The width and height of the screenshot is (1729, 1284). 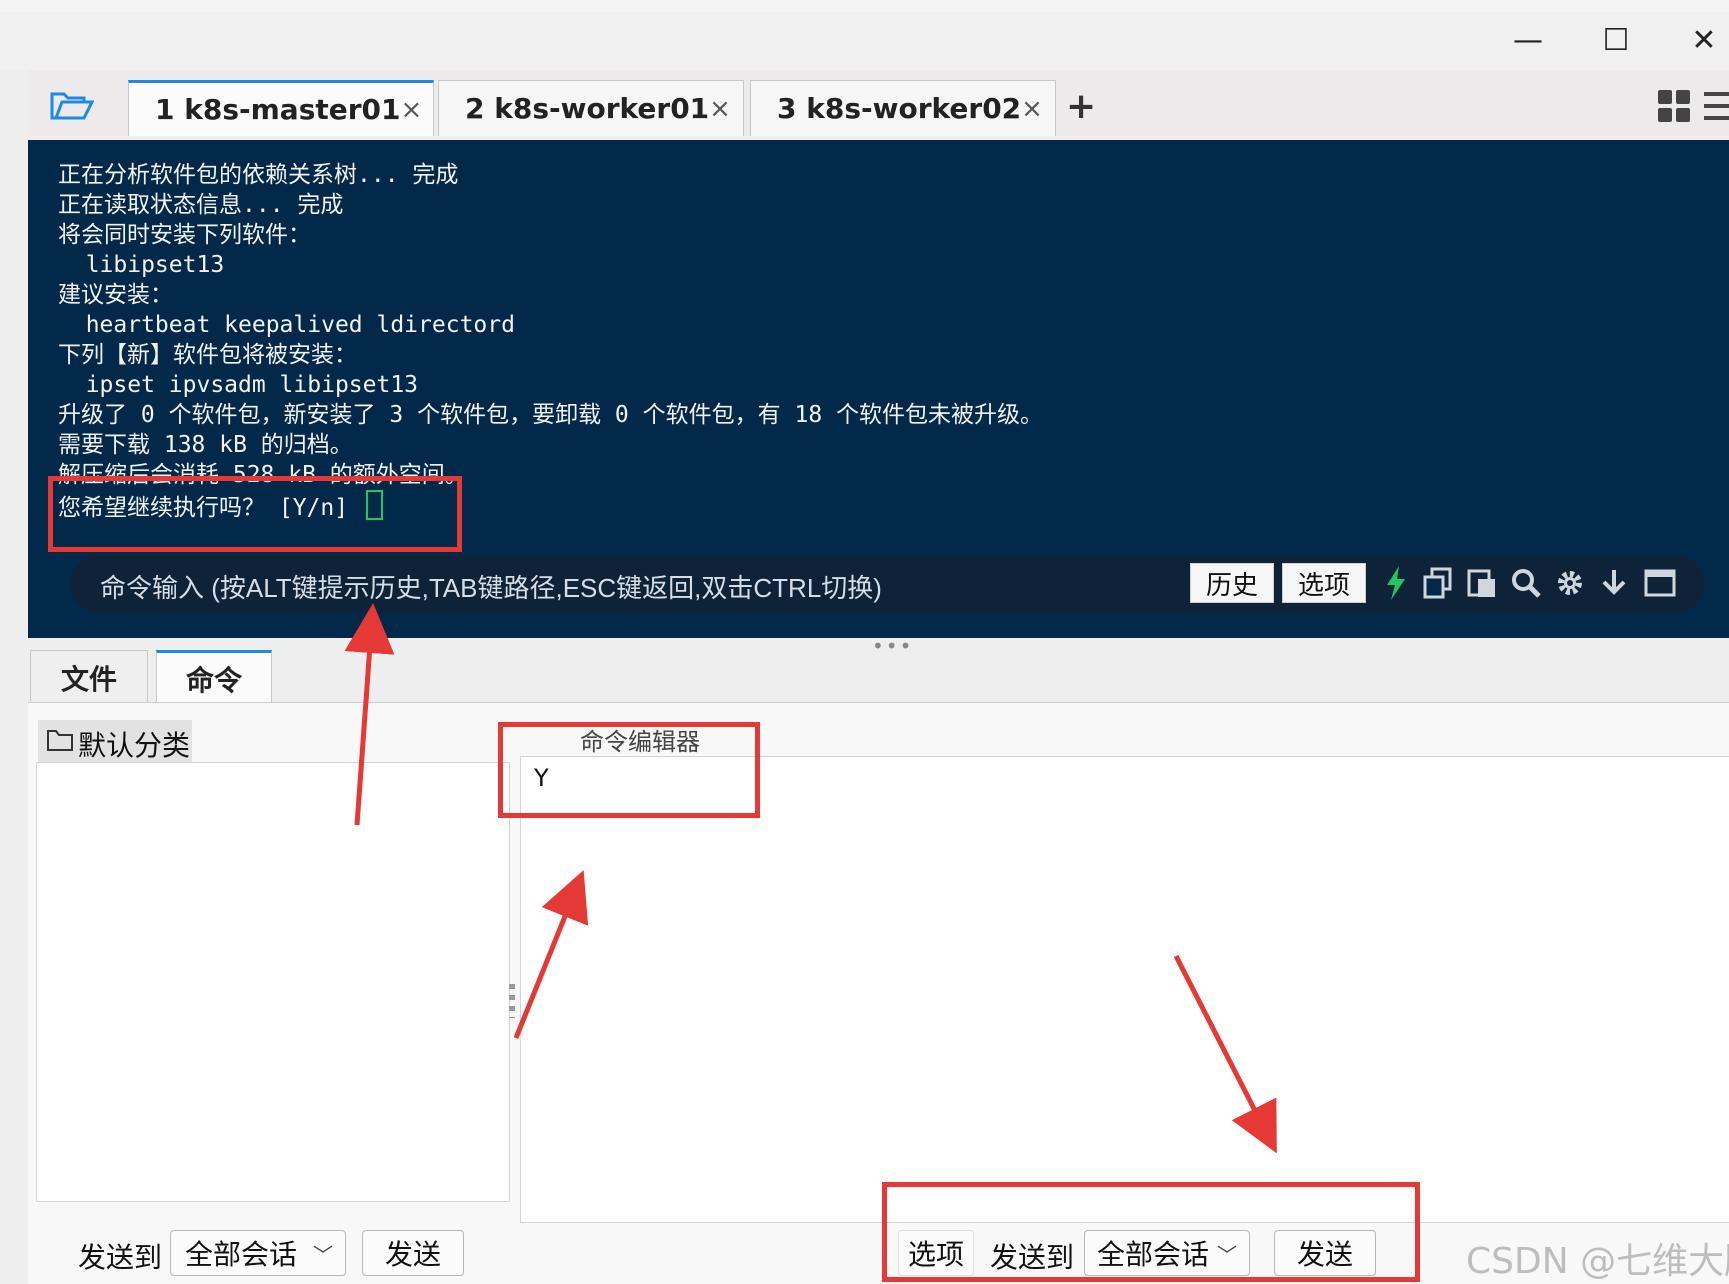 What do you see at coordinates (551, 954) in the screenshot?
I see `arrow-to-editor` at bounding box center [551, 954].